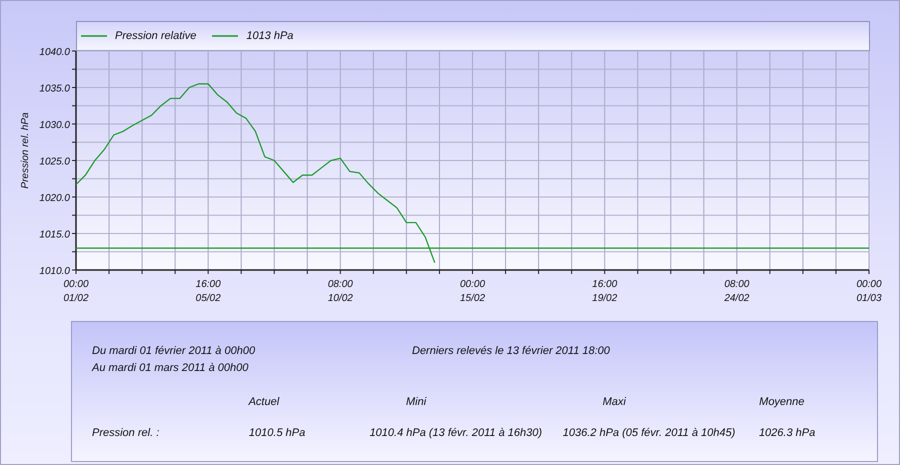 Image resolution: width=900 pixels, height=465 pixels. Describe the element at coordinates (25, 150) in the screenshot. I see `y-axis-title: Pression rel. hPa` at that location.